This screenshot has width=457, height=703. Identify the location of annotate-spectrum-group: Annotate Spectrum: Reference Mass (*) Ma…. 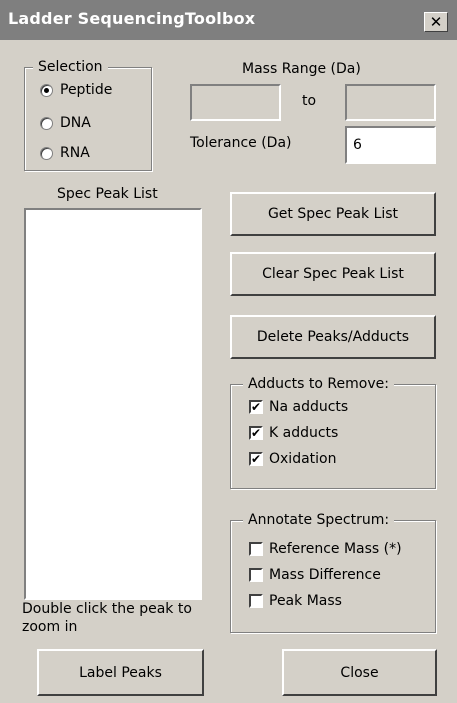
(333, 572).